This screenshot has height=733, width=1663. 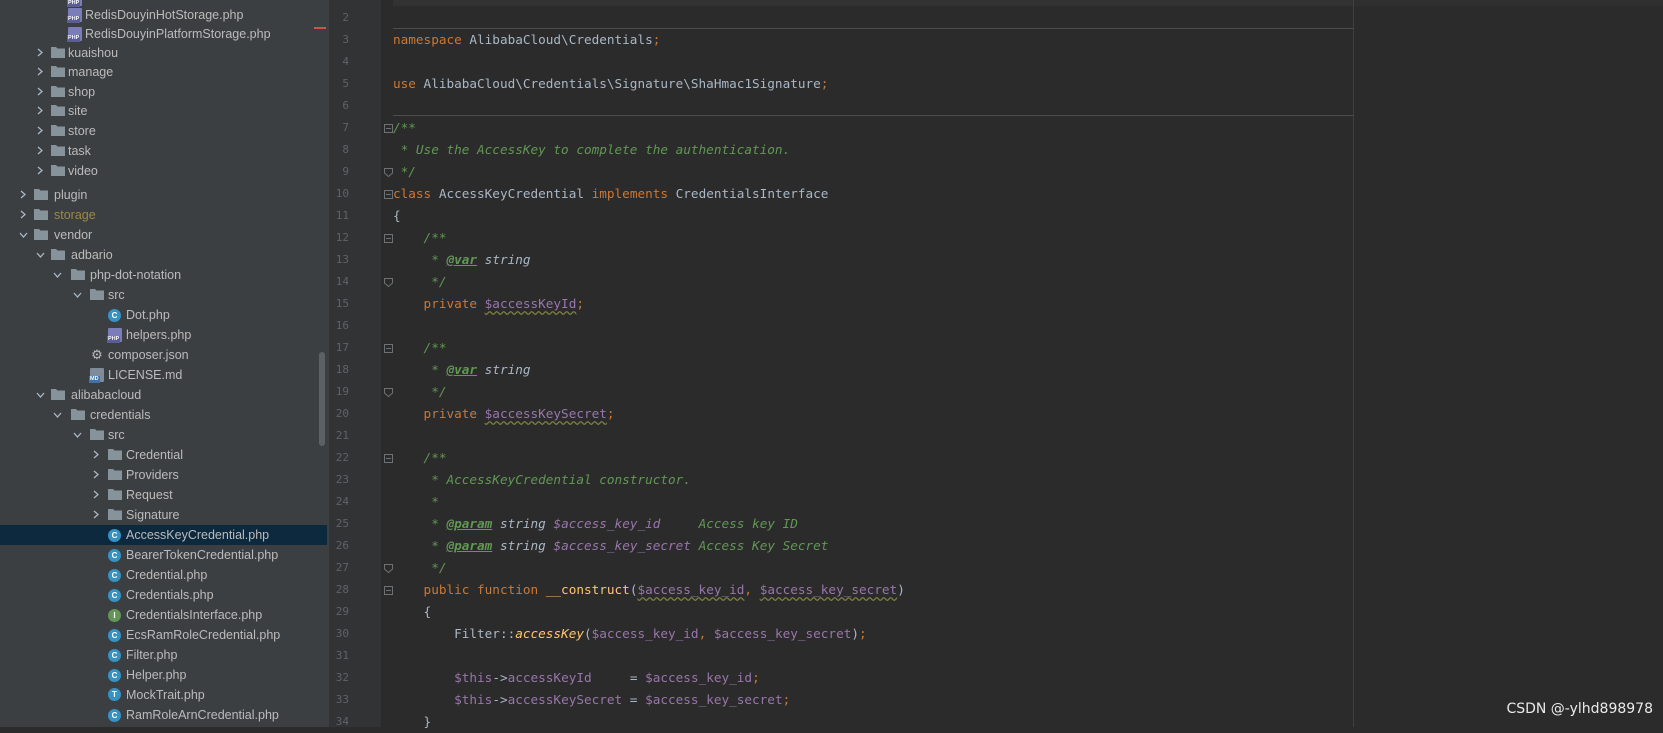 I want to click on tree-item-php-dot-notation: php-dot-notation, so click(x=163, y=275).